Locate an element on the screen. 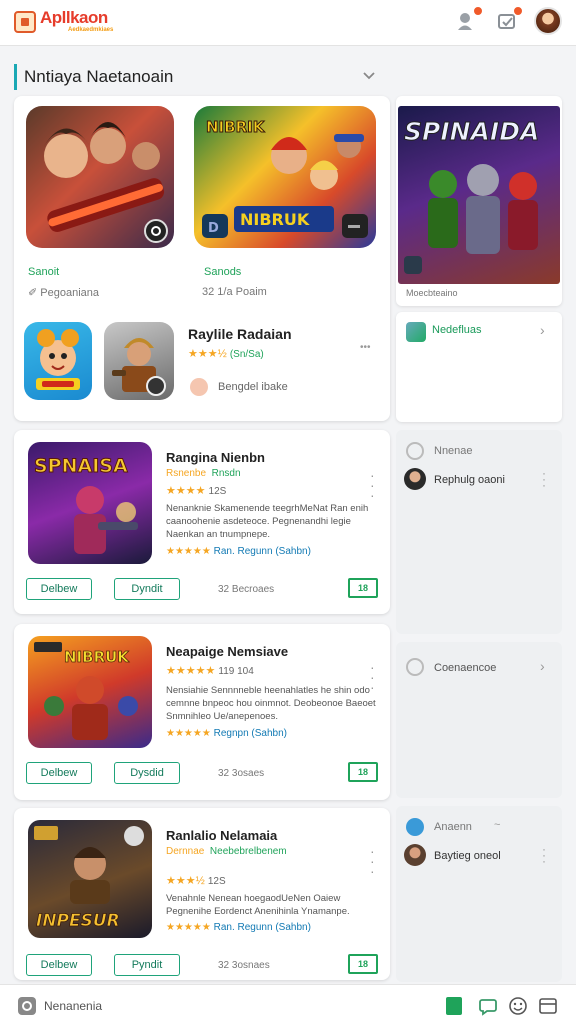 This screenshot has height=1024, width=576. app-3-sub-a: Dernnae is located at coordinates (185, 851).